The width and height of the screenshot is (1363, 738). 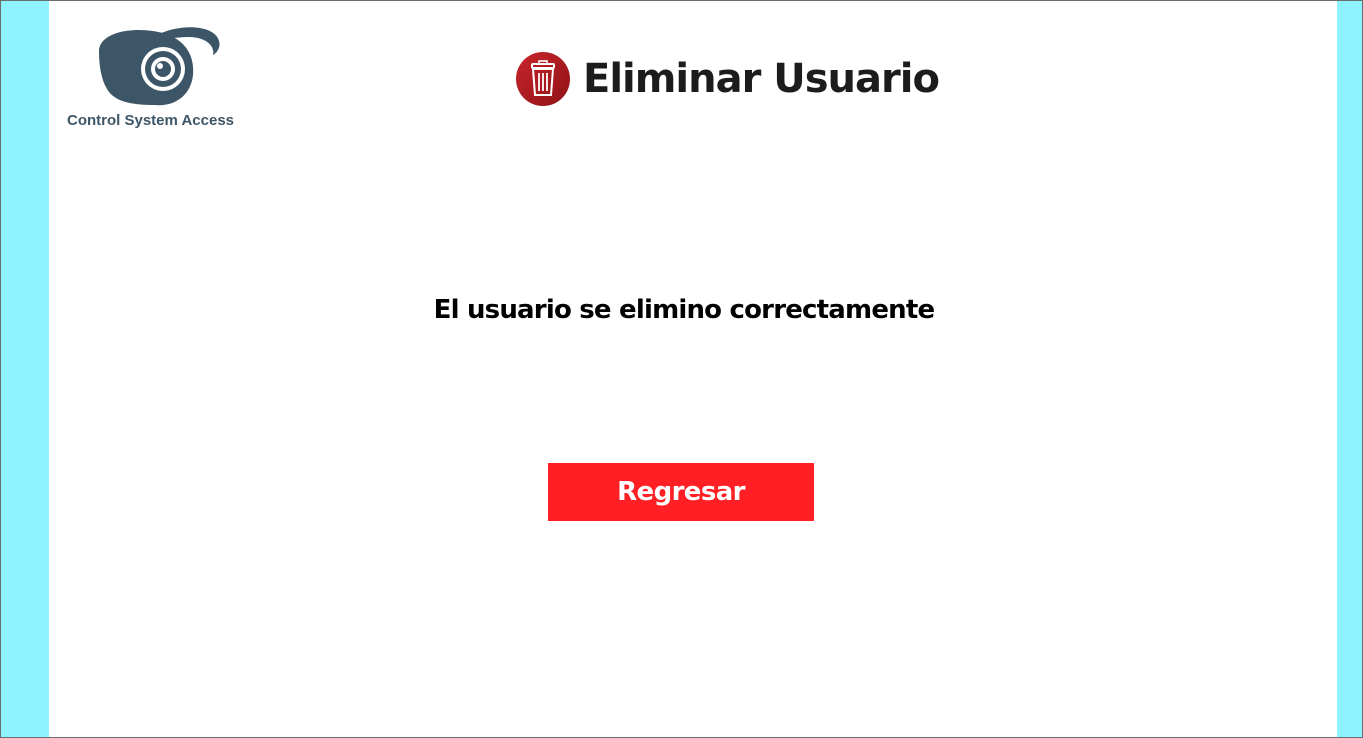 I want to click on security-camera-icon, so click(x=159, y=66).